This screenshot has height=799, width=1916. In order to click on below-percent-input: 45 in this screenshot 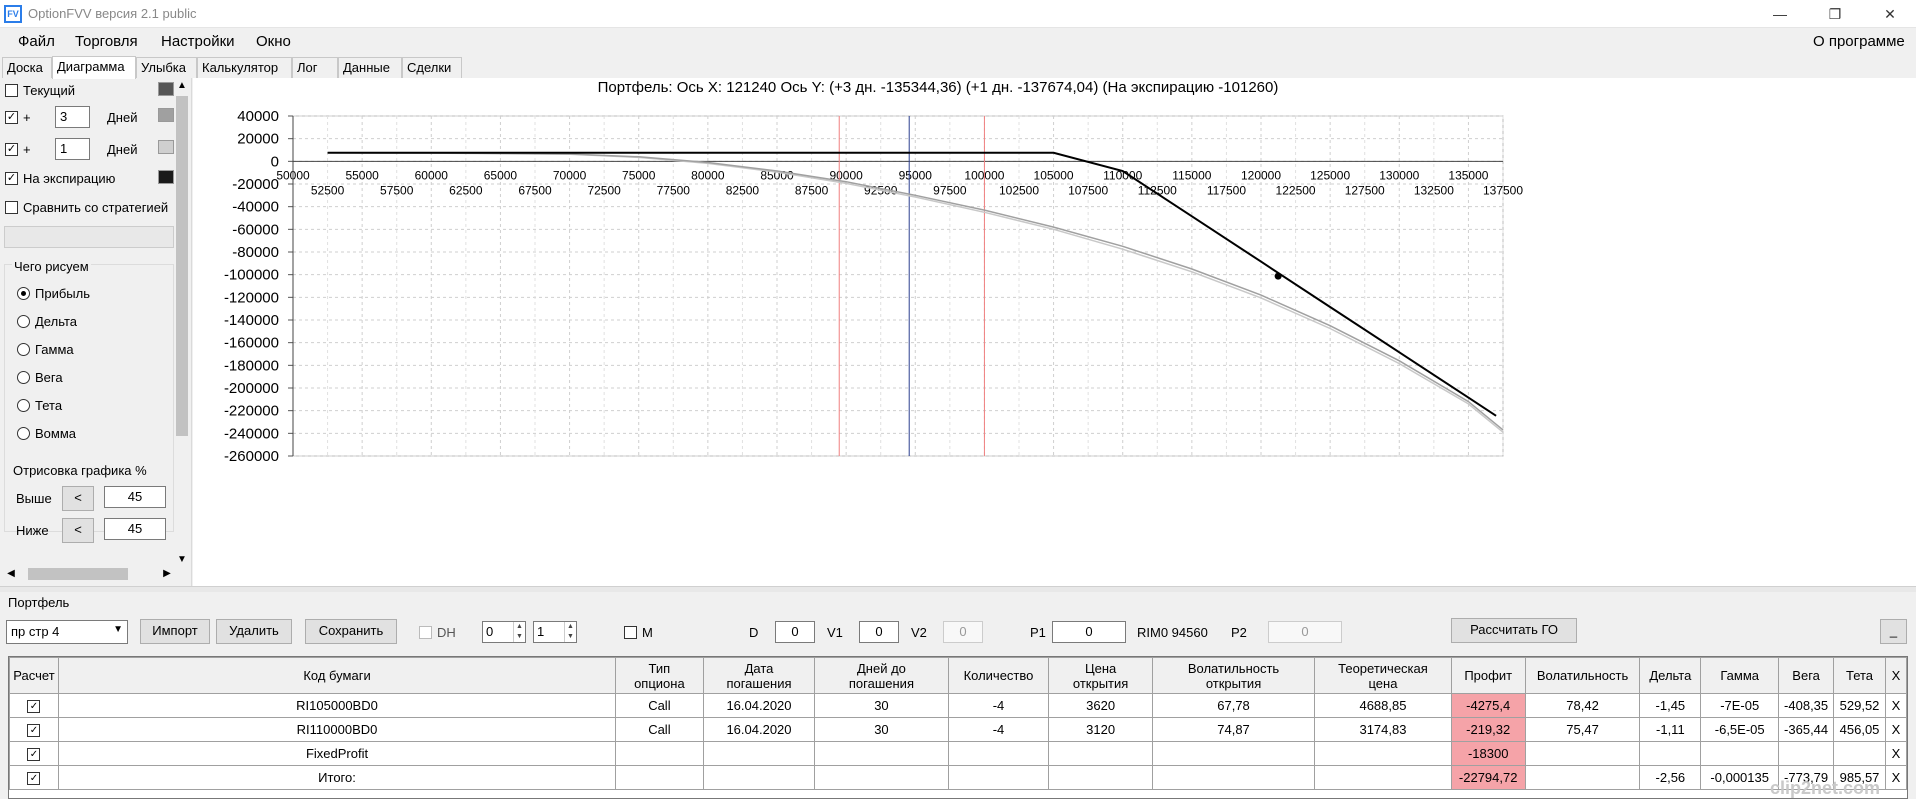, I will do `click(135, 529)`.